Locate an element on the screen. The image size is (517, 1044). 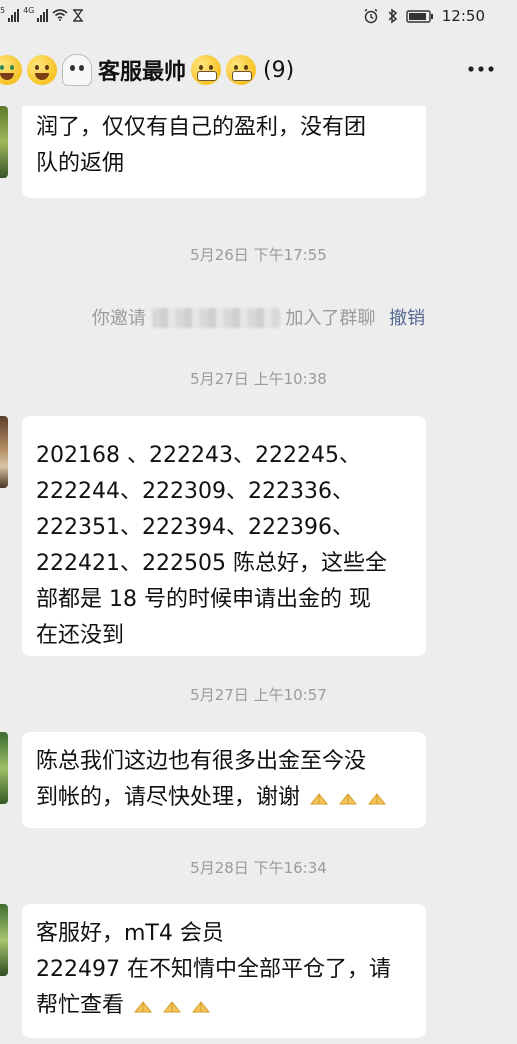
timestamp: 5月27日 上午10:57 is located at coordinates (258, 695).